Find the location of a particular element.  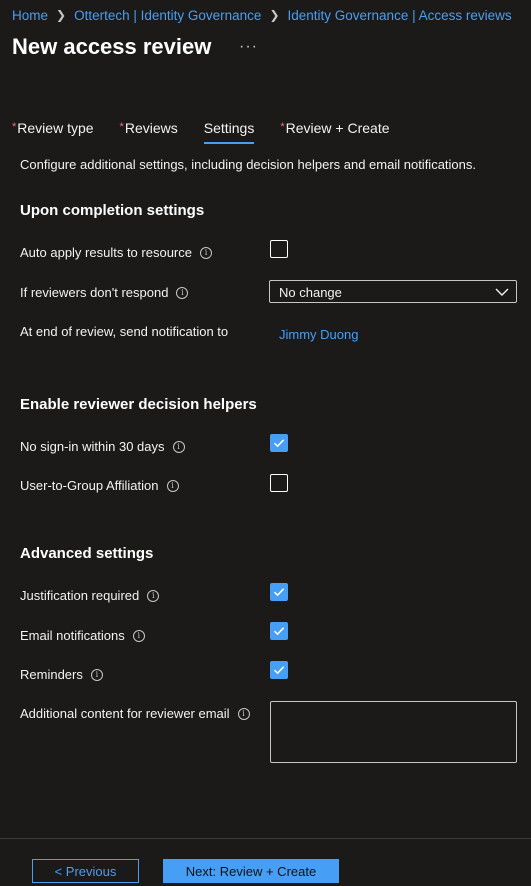

label-text: Additional content for reviewer email is located at coordinates (125, 713).